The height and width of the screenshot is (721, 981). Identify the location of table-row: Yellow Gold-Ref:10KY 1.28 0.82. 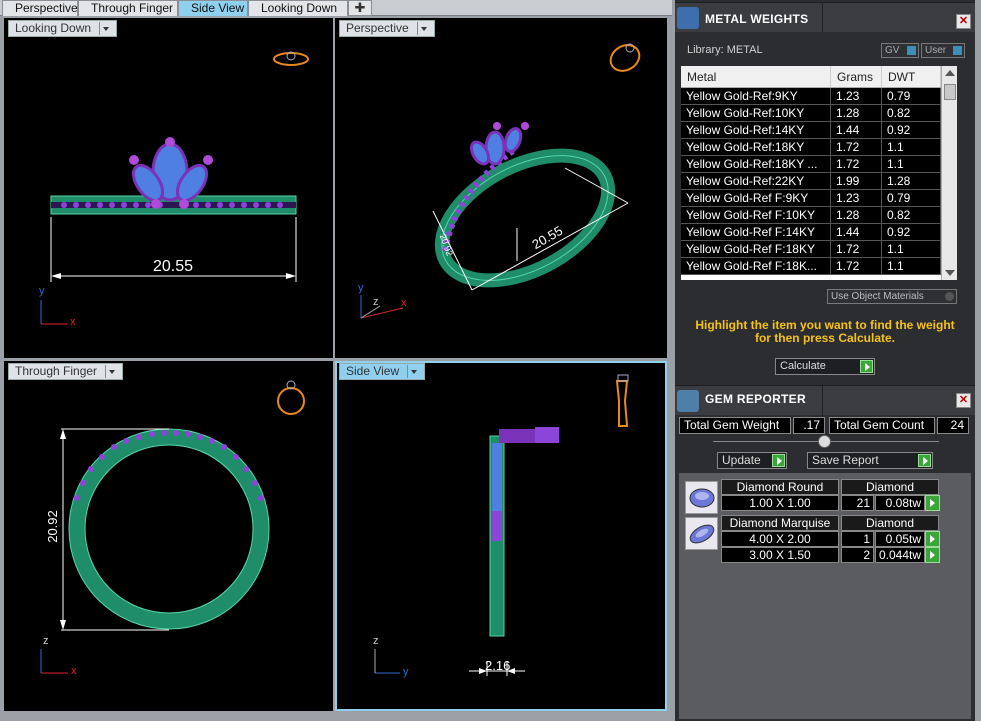
(811, 113).